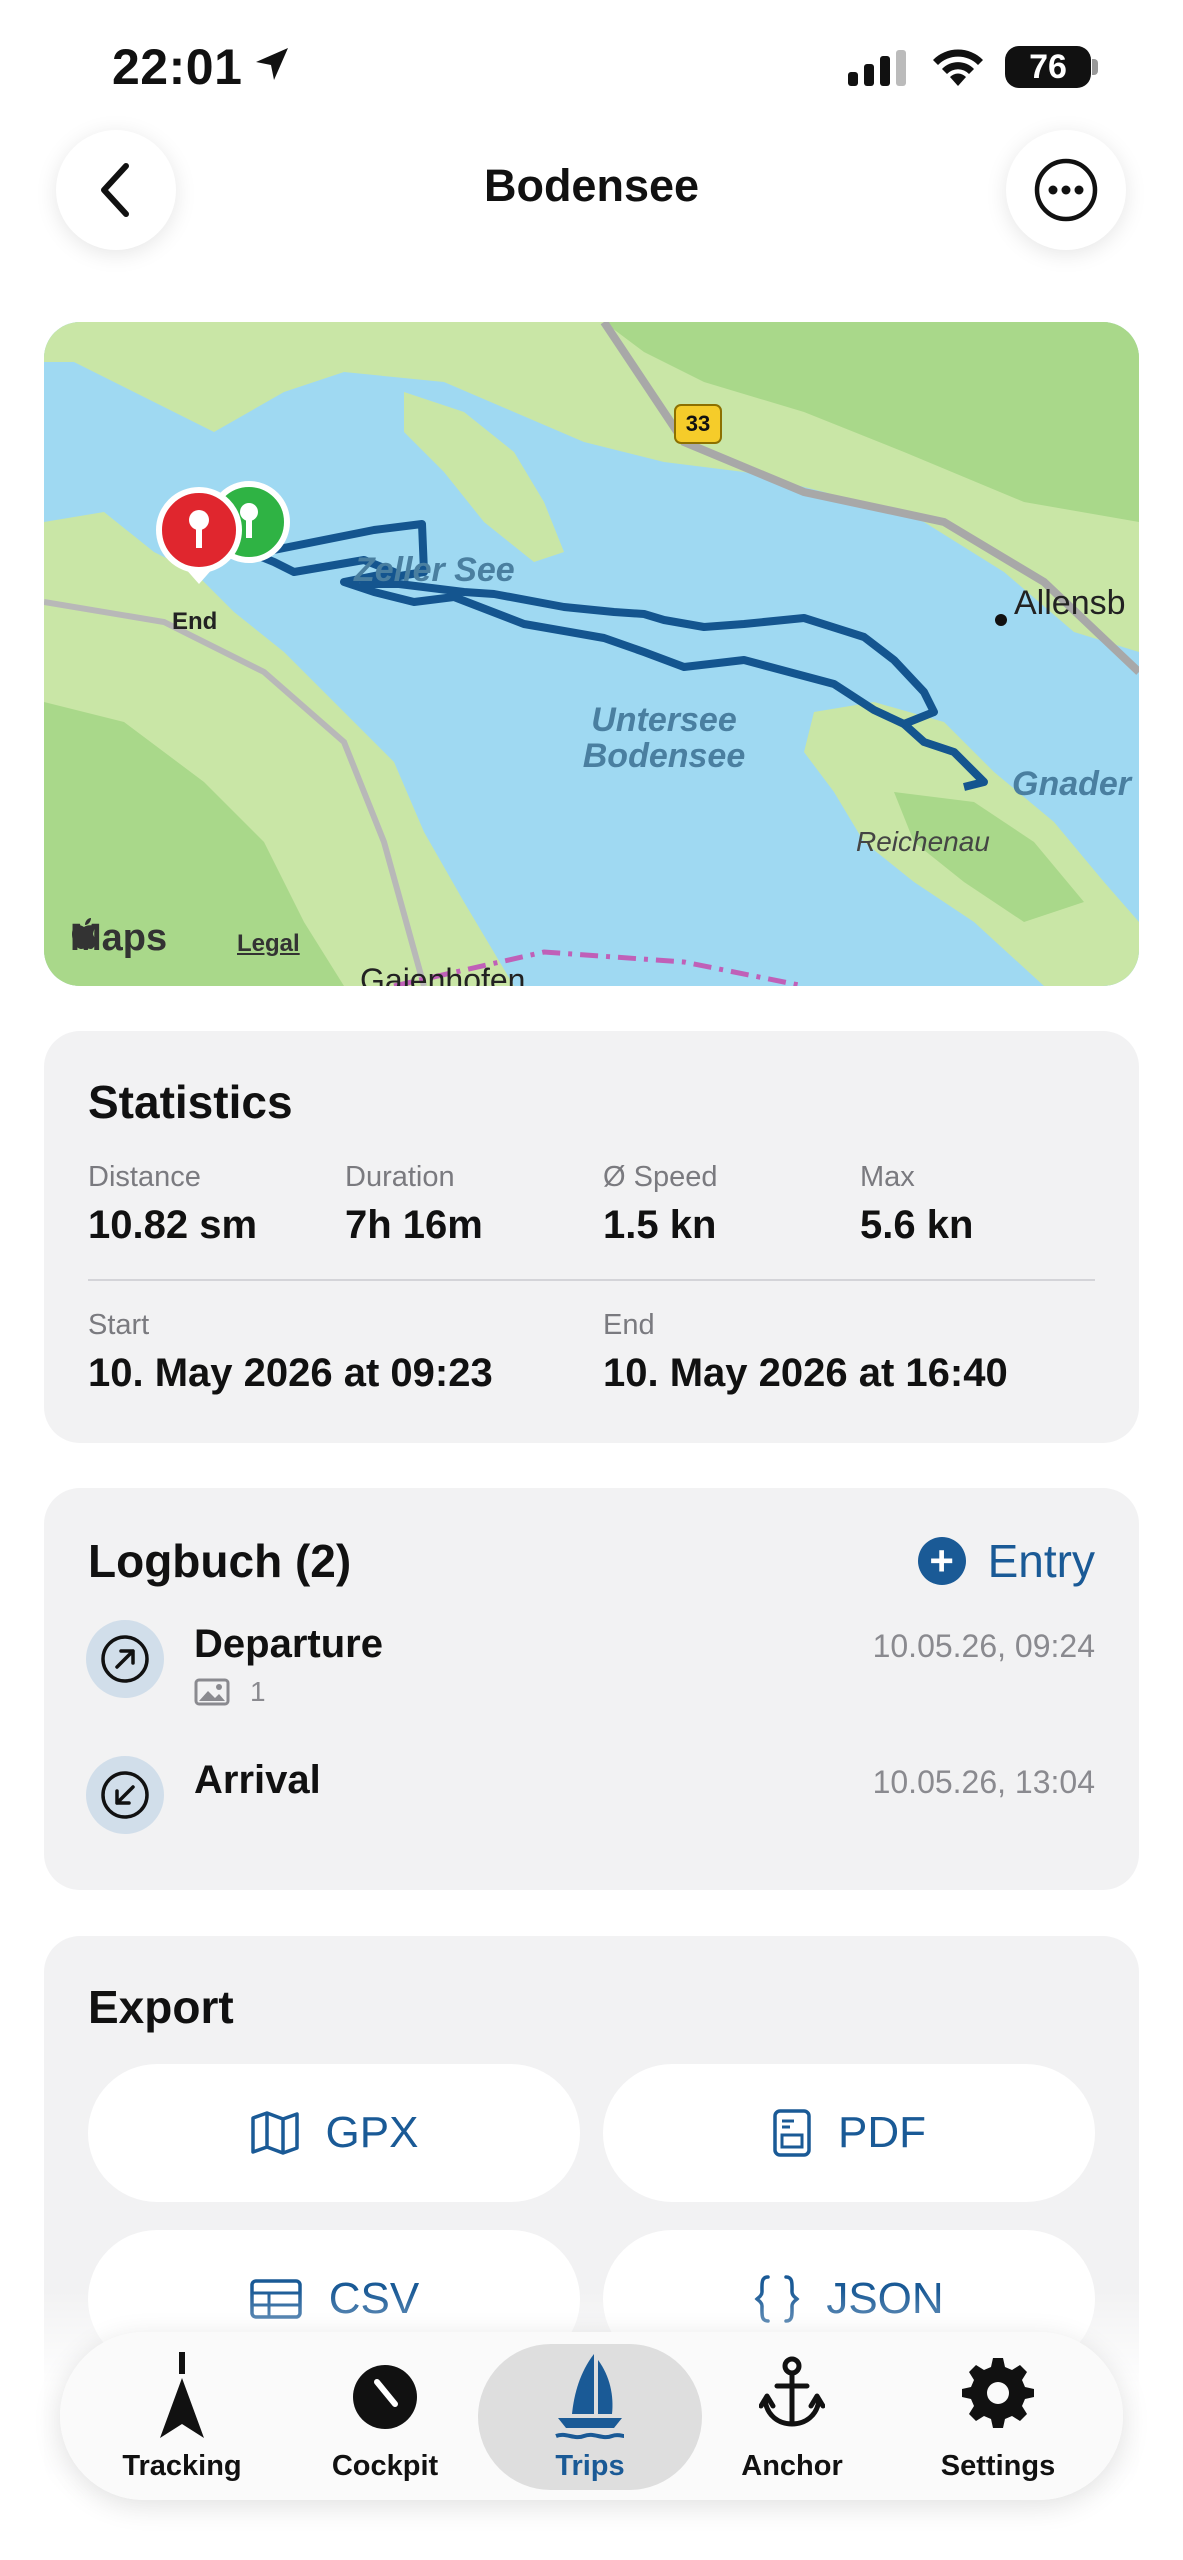 The image size is (1183, 2560). I want to click on tab-trips: Trips, so click(590, 2417).